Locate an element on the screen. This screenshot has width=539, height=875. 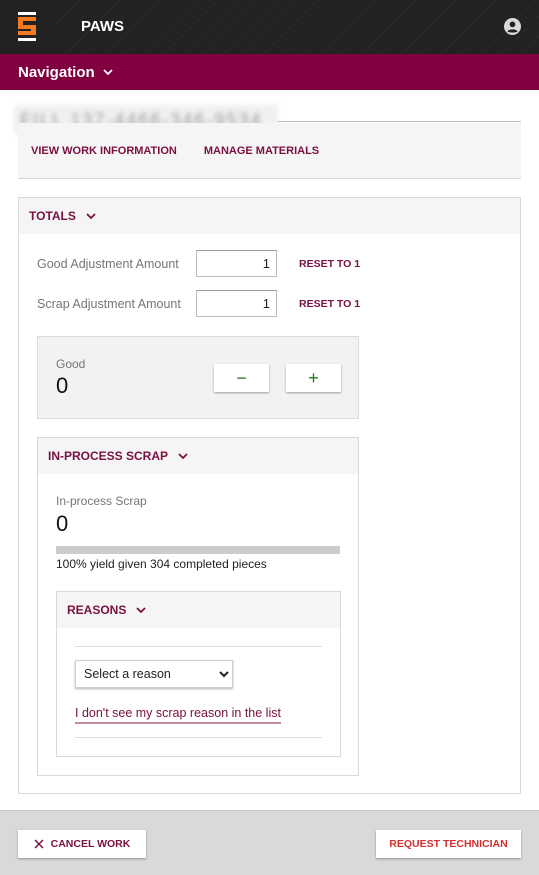
request-technician-button: REQUEST TECHNICIAN is located at coordinates (448, 844).